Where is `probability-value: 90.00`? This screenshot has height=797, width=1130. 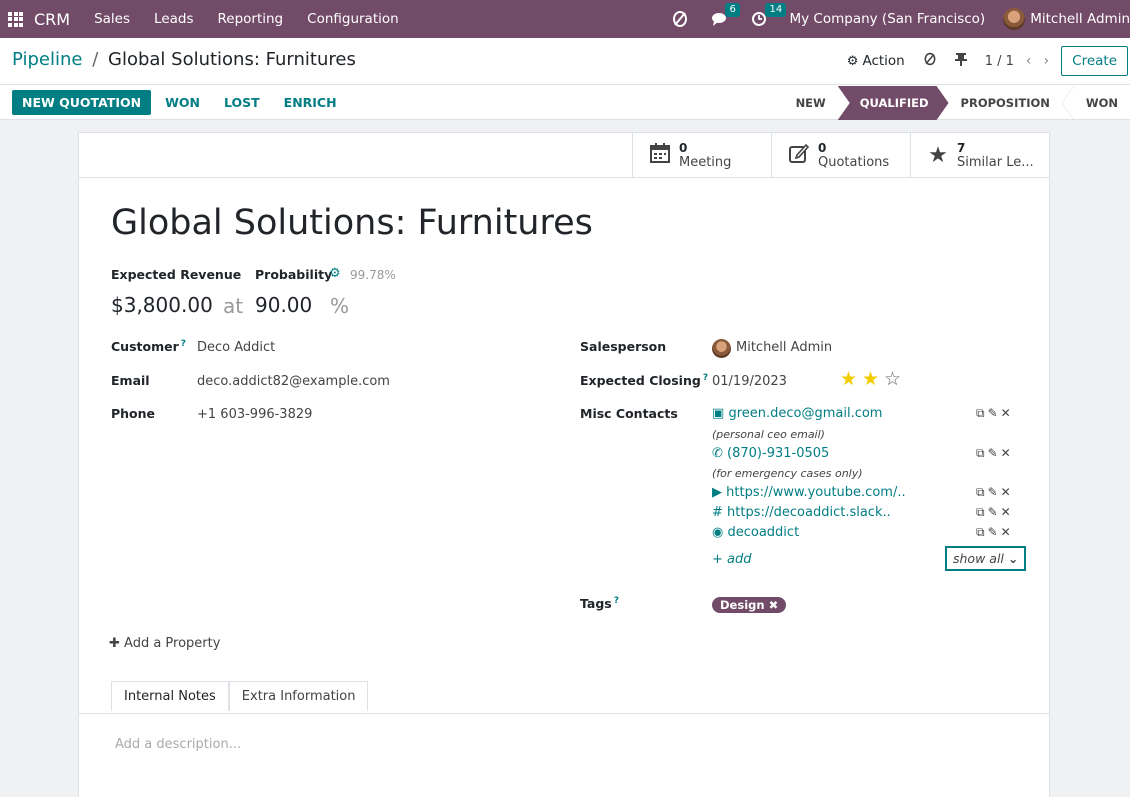 probability-value: 90.00 is located at coordinates (283, 305).